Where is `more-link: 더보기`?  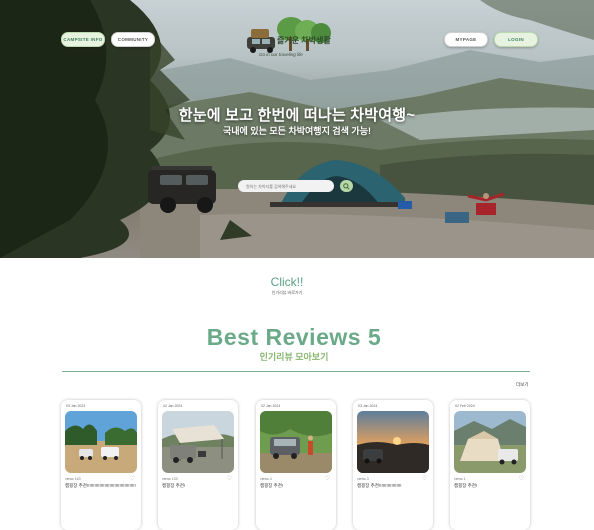 more-link: 더보기 is located at coordinates (522, 385).